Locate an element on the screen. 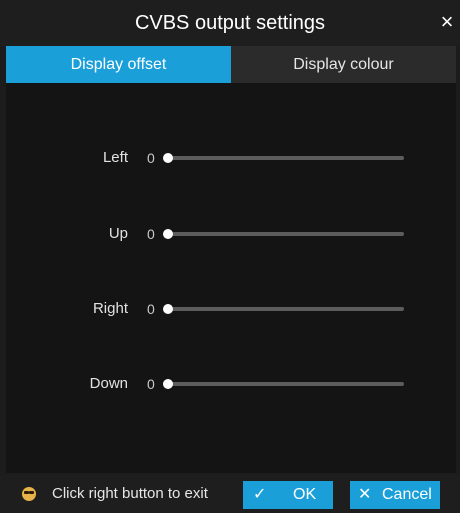 The height and width of the screenshot is (513, 460). mouse-icon is located at coordinates (29, 494).